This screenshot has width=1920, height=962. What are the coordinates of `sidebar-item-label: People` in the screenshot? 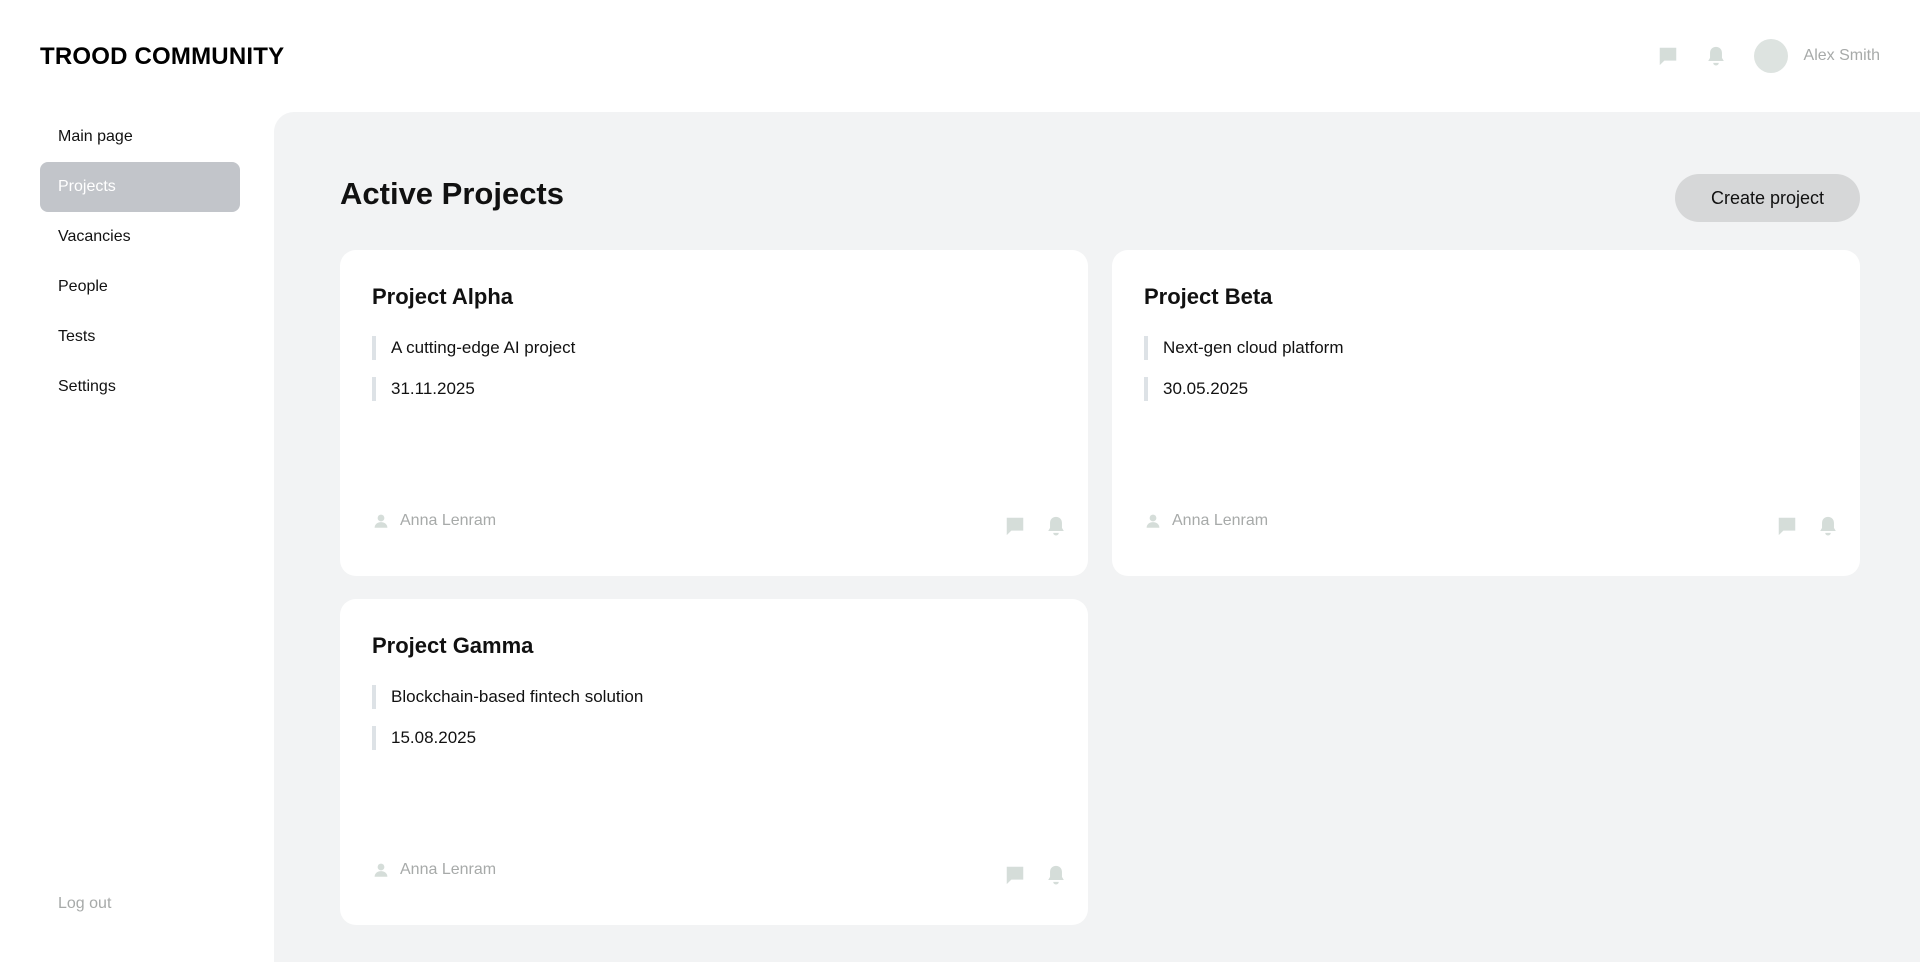 It's located at (83, 286).